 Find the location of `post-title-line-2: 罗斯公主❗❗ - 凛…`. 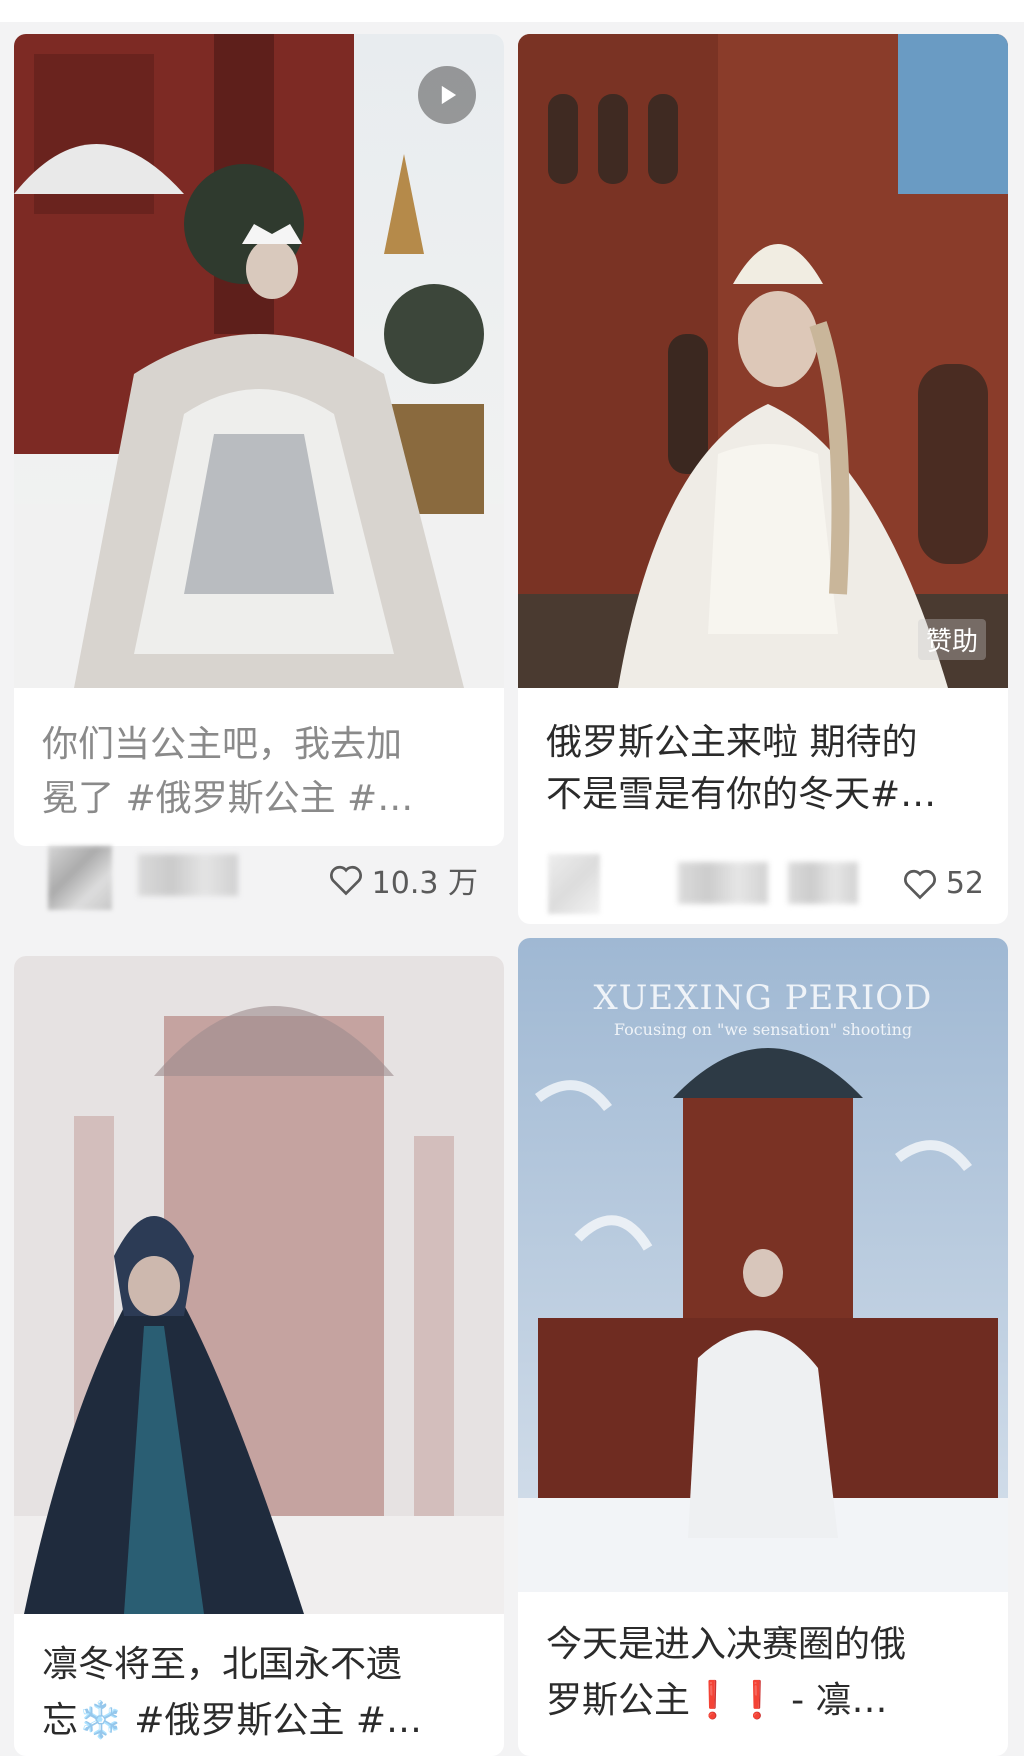

post-title-line-2: 罗斯公主❗❗ - 凛… is located at coordinates (766, 1701).